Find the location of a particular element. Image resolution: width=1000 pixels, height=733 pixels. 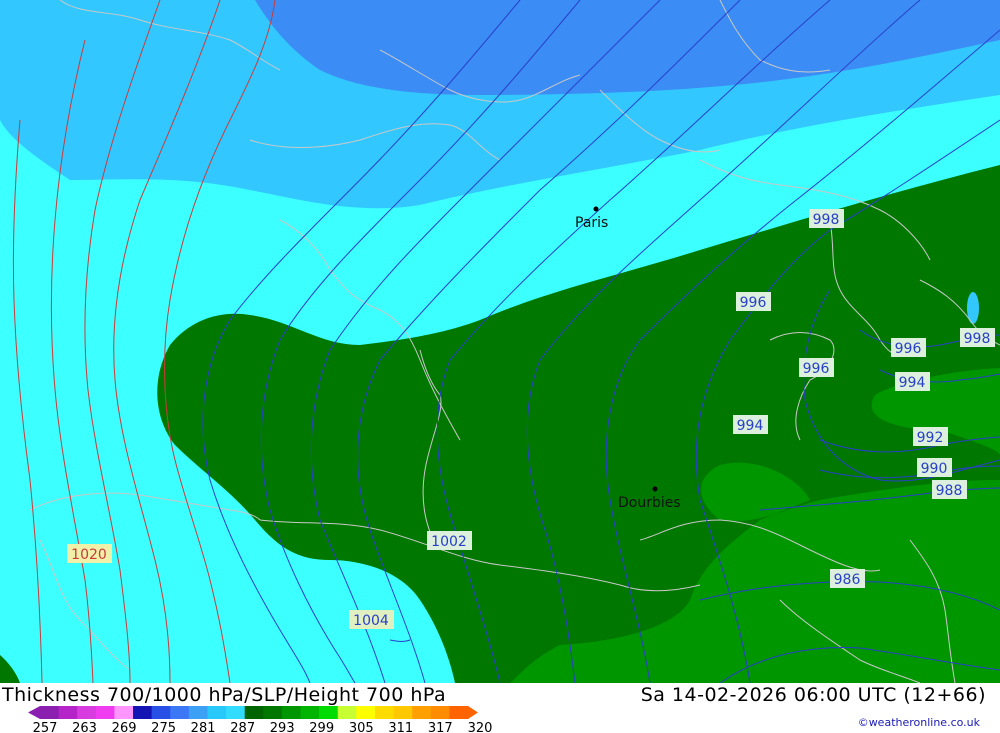

svg-text: 1002 is located at coordinates (449, 542).